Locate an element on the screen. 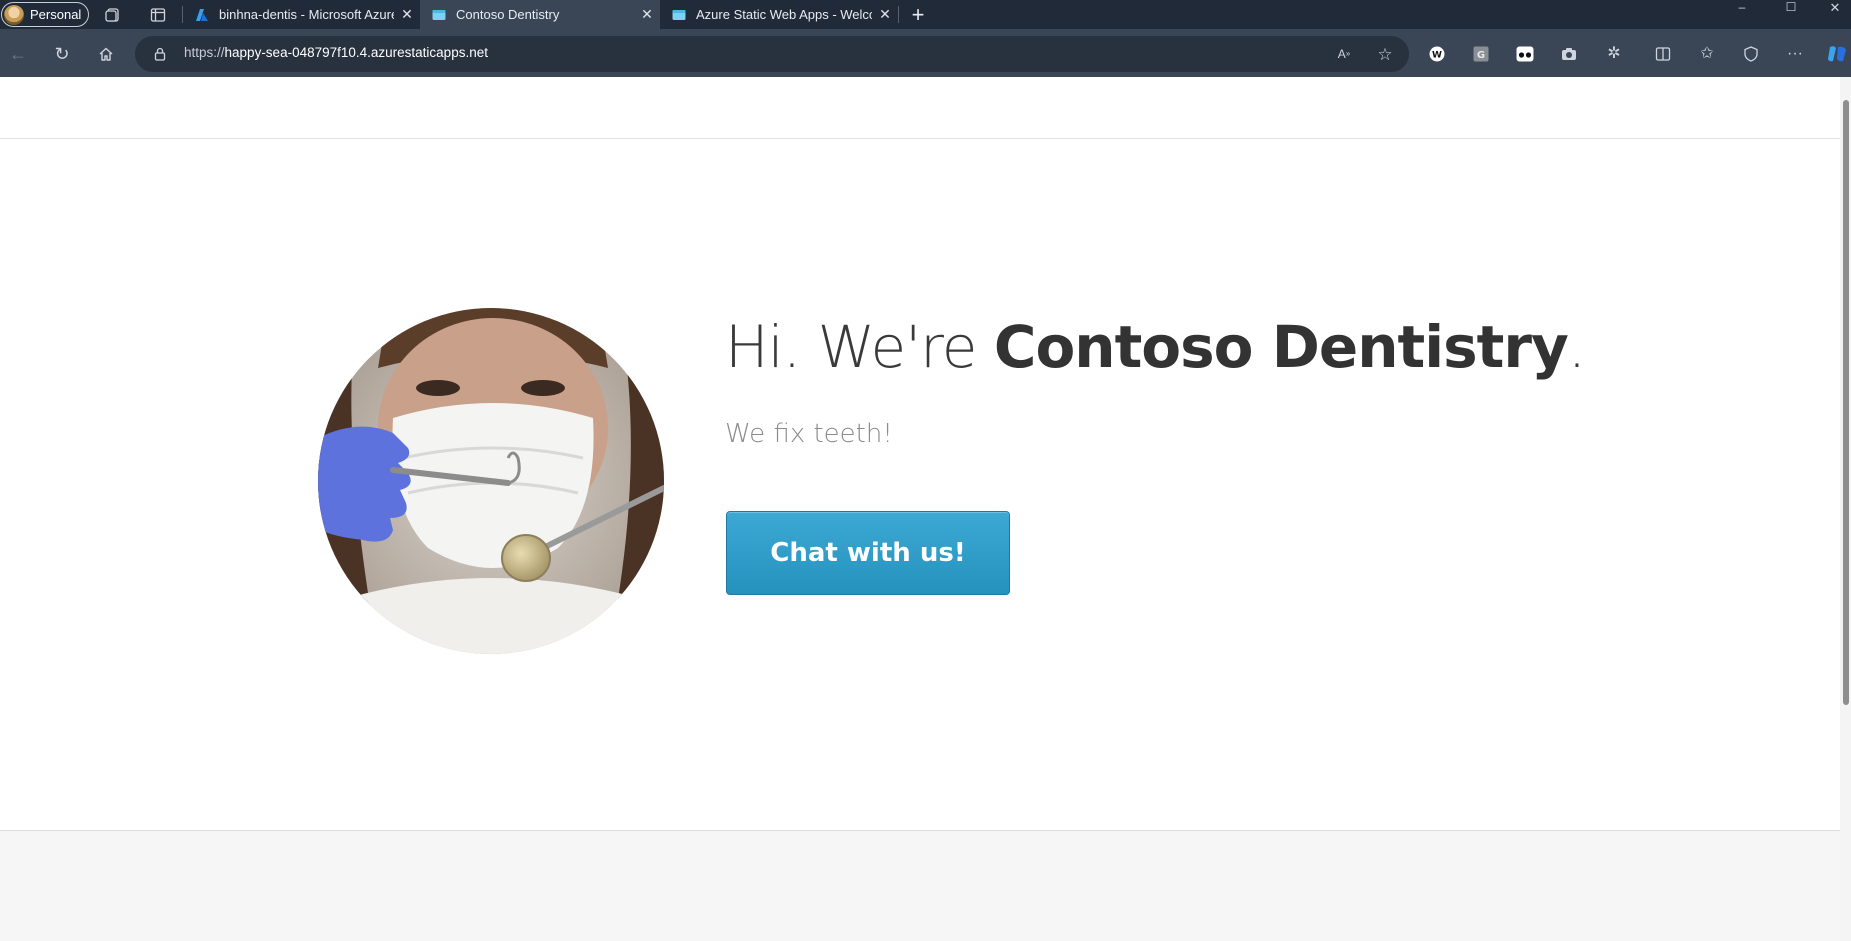 The image size is (1851, 941). tab-azure: binhna-dentis - Microsoft Azure ✕ is located at coordinates (301, 14).